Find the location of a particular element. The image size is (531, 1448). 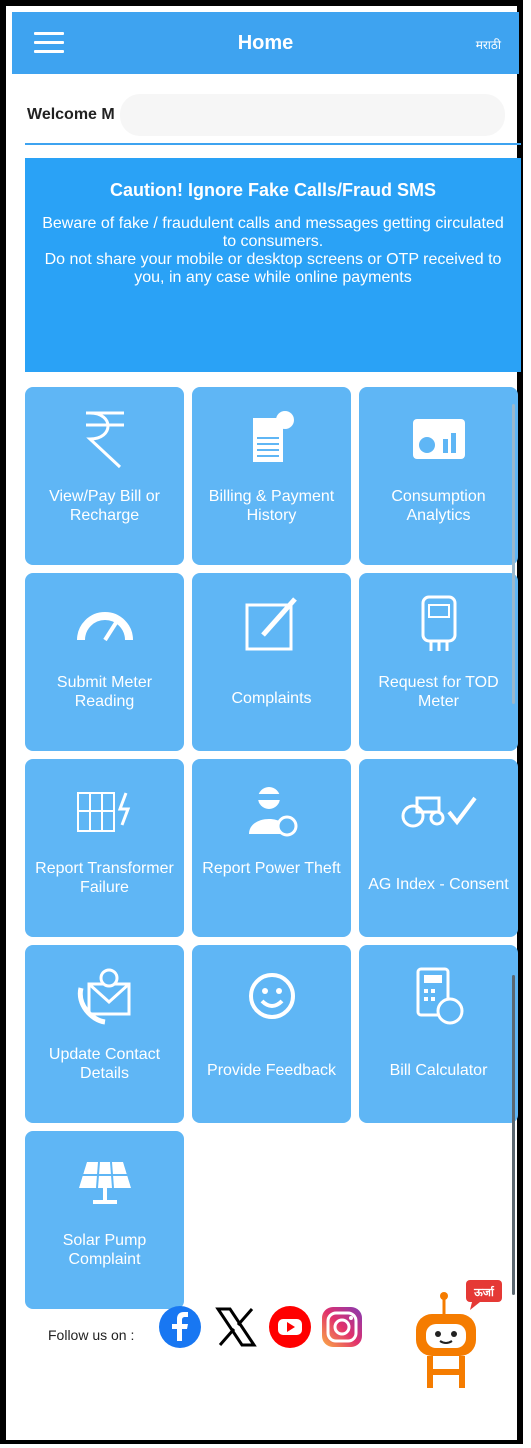

energy-meter-icon is located at coordinates (438, 624).